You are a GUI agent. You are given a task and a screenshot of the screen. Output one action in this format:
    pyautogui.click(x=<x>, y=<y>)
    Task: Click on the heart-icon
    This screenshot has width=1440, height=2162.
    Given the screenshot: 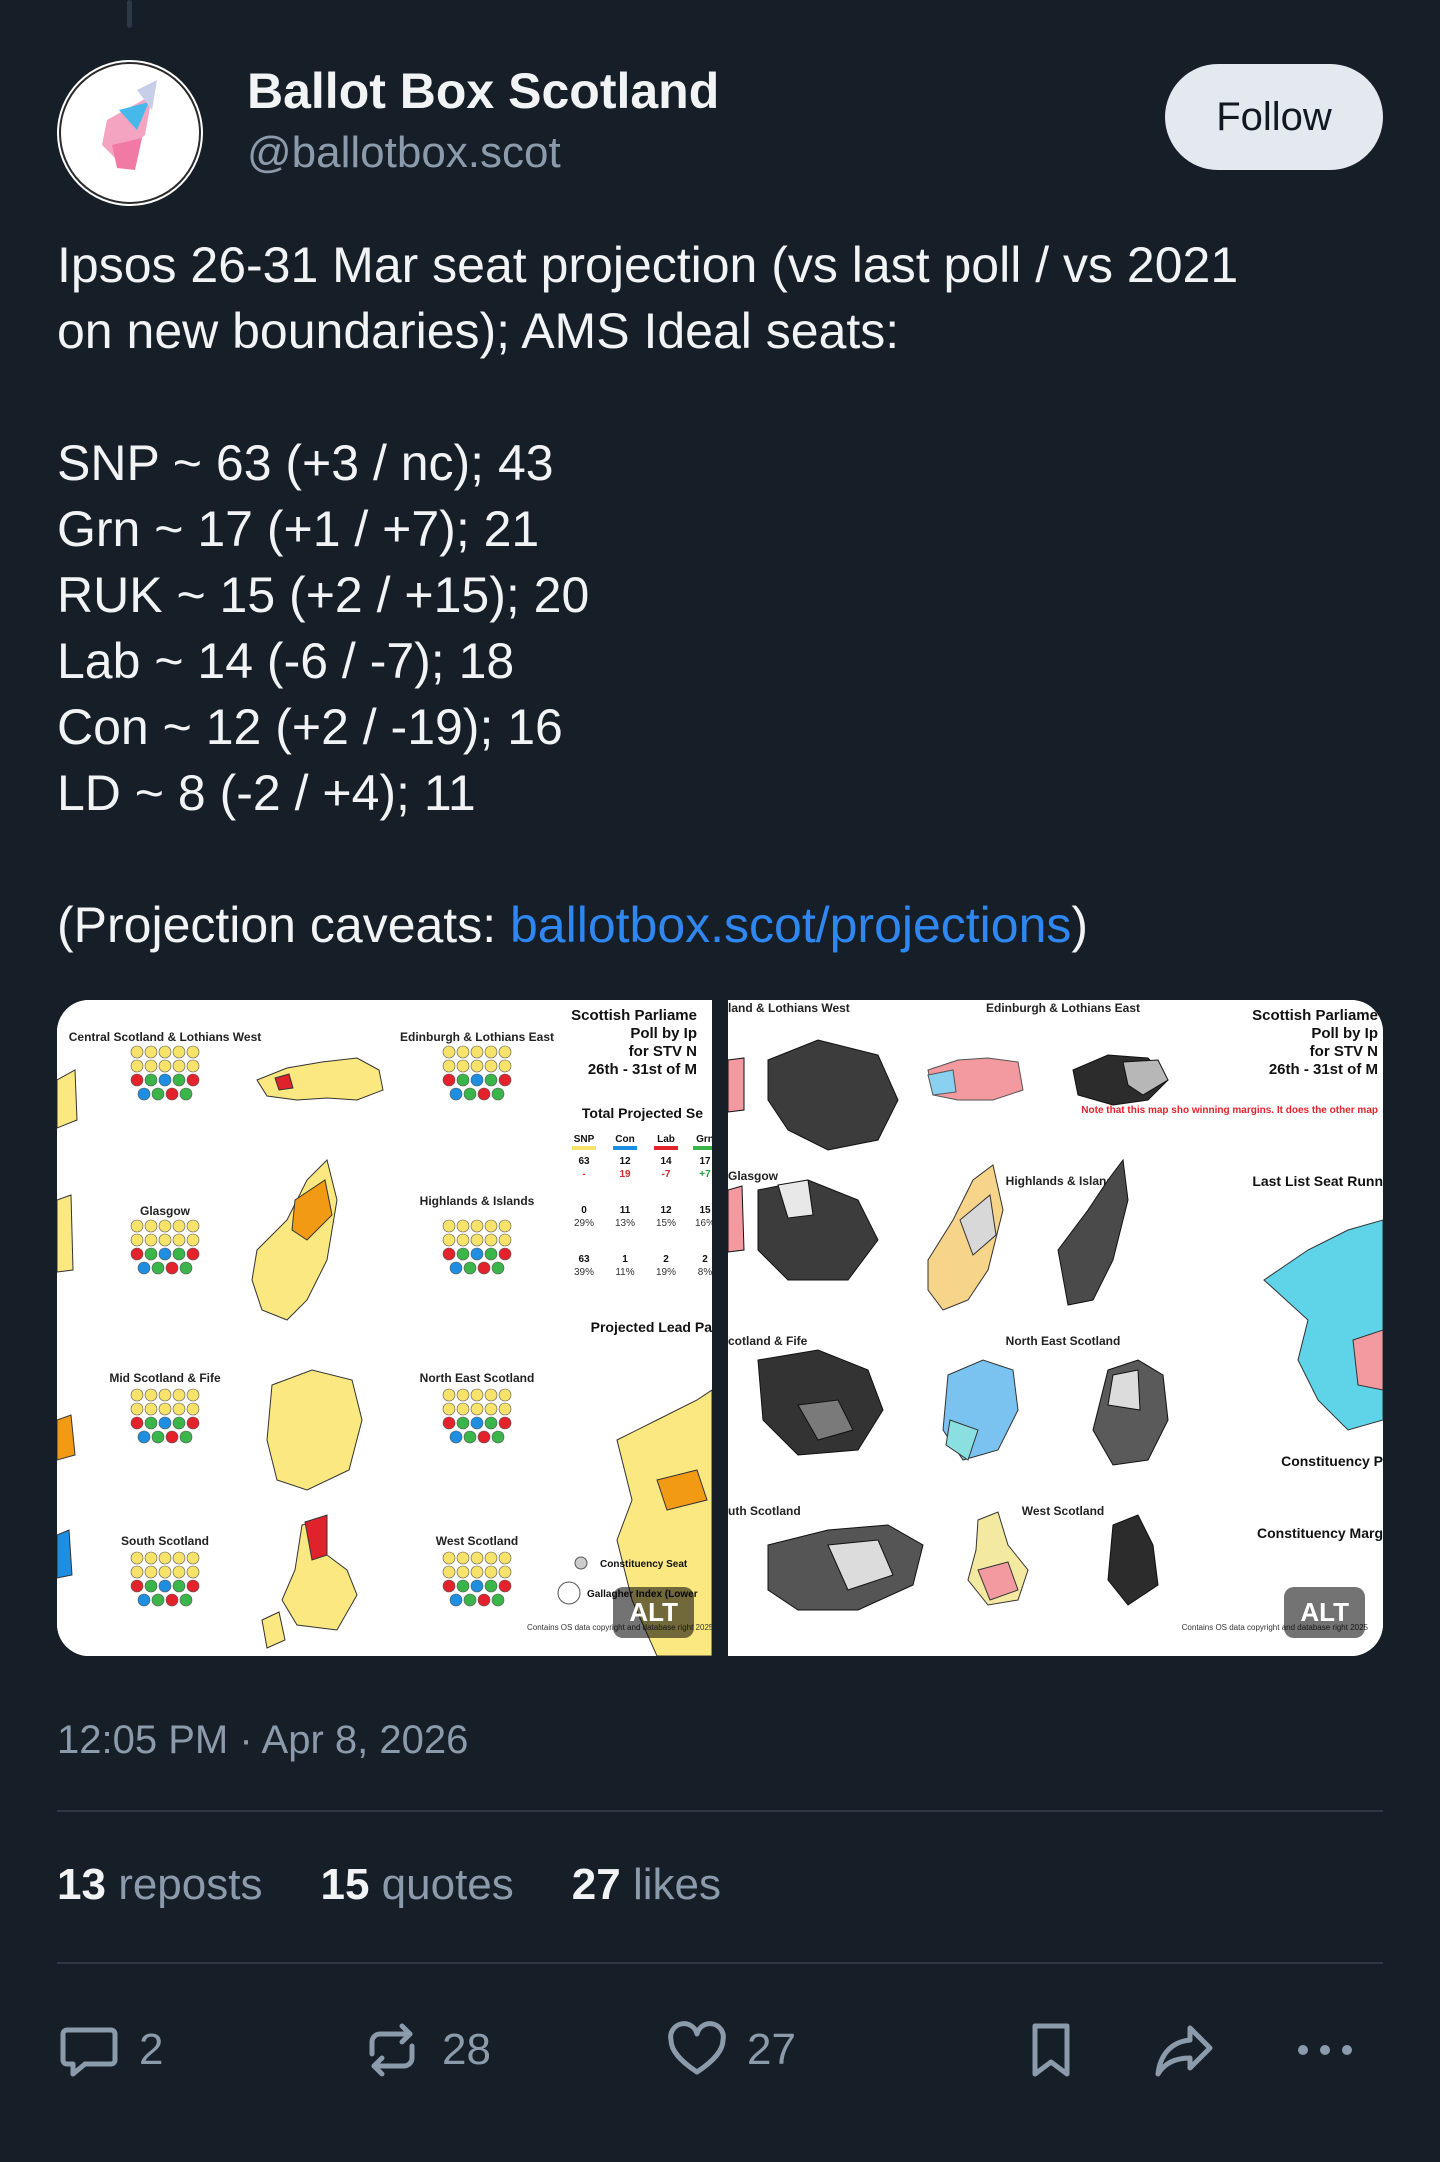 What is the action you would take?
    pyautogui.click(x=697, y=2048)
    